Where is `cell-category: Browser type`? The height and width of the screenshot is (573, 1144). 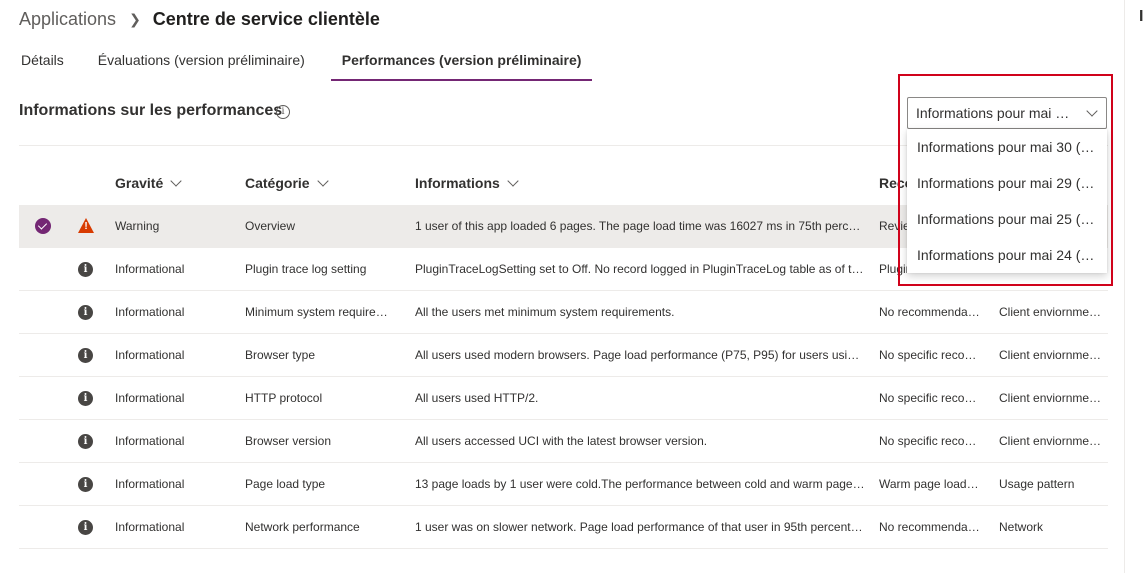 cell-category: Browser type is located at coordinates (280, 355).